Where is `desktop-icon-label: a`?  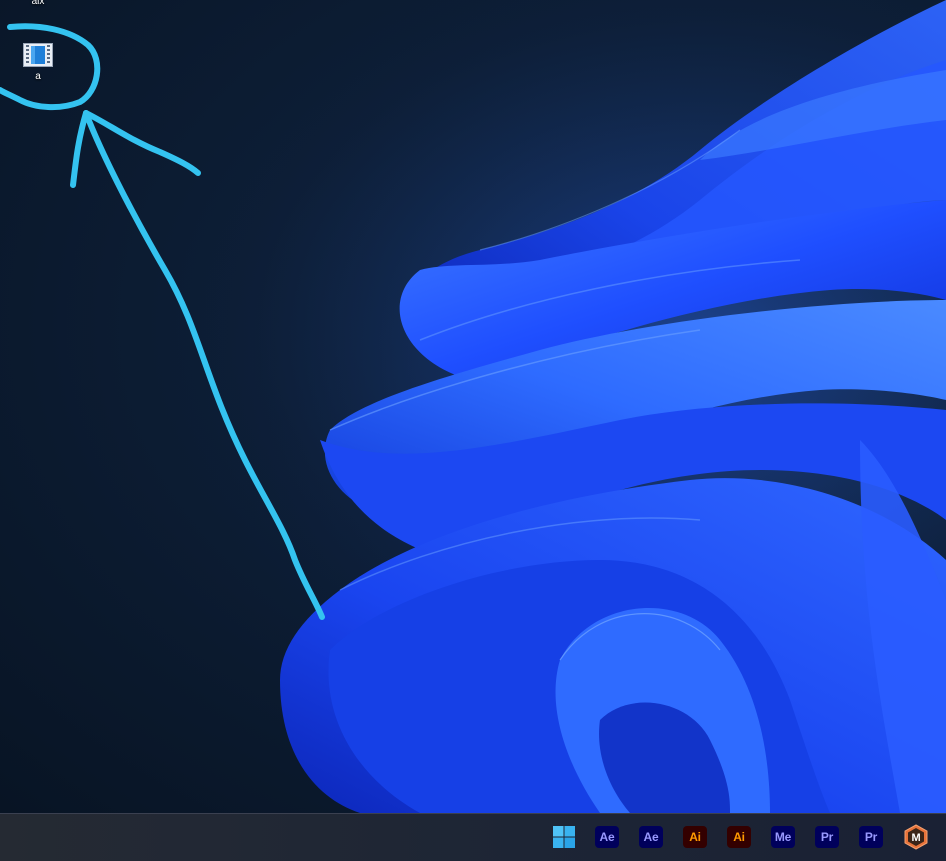 desktop-icon-label: a is located at coordinates (38, 76).